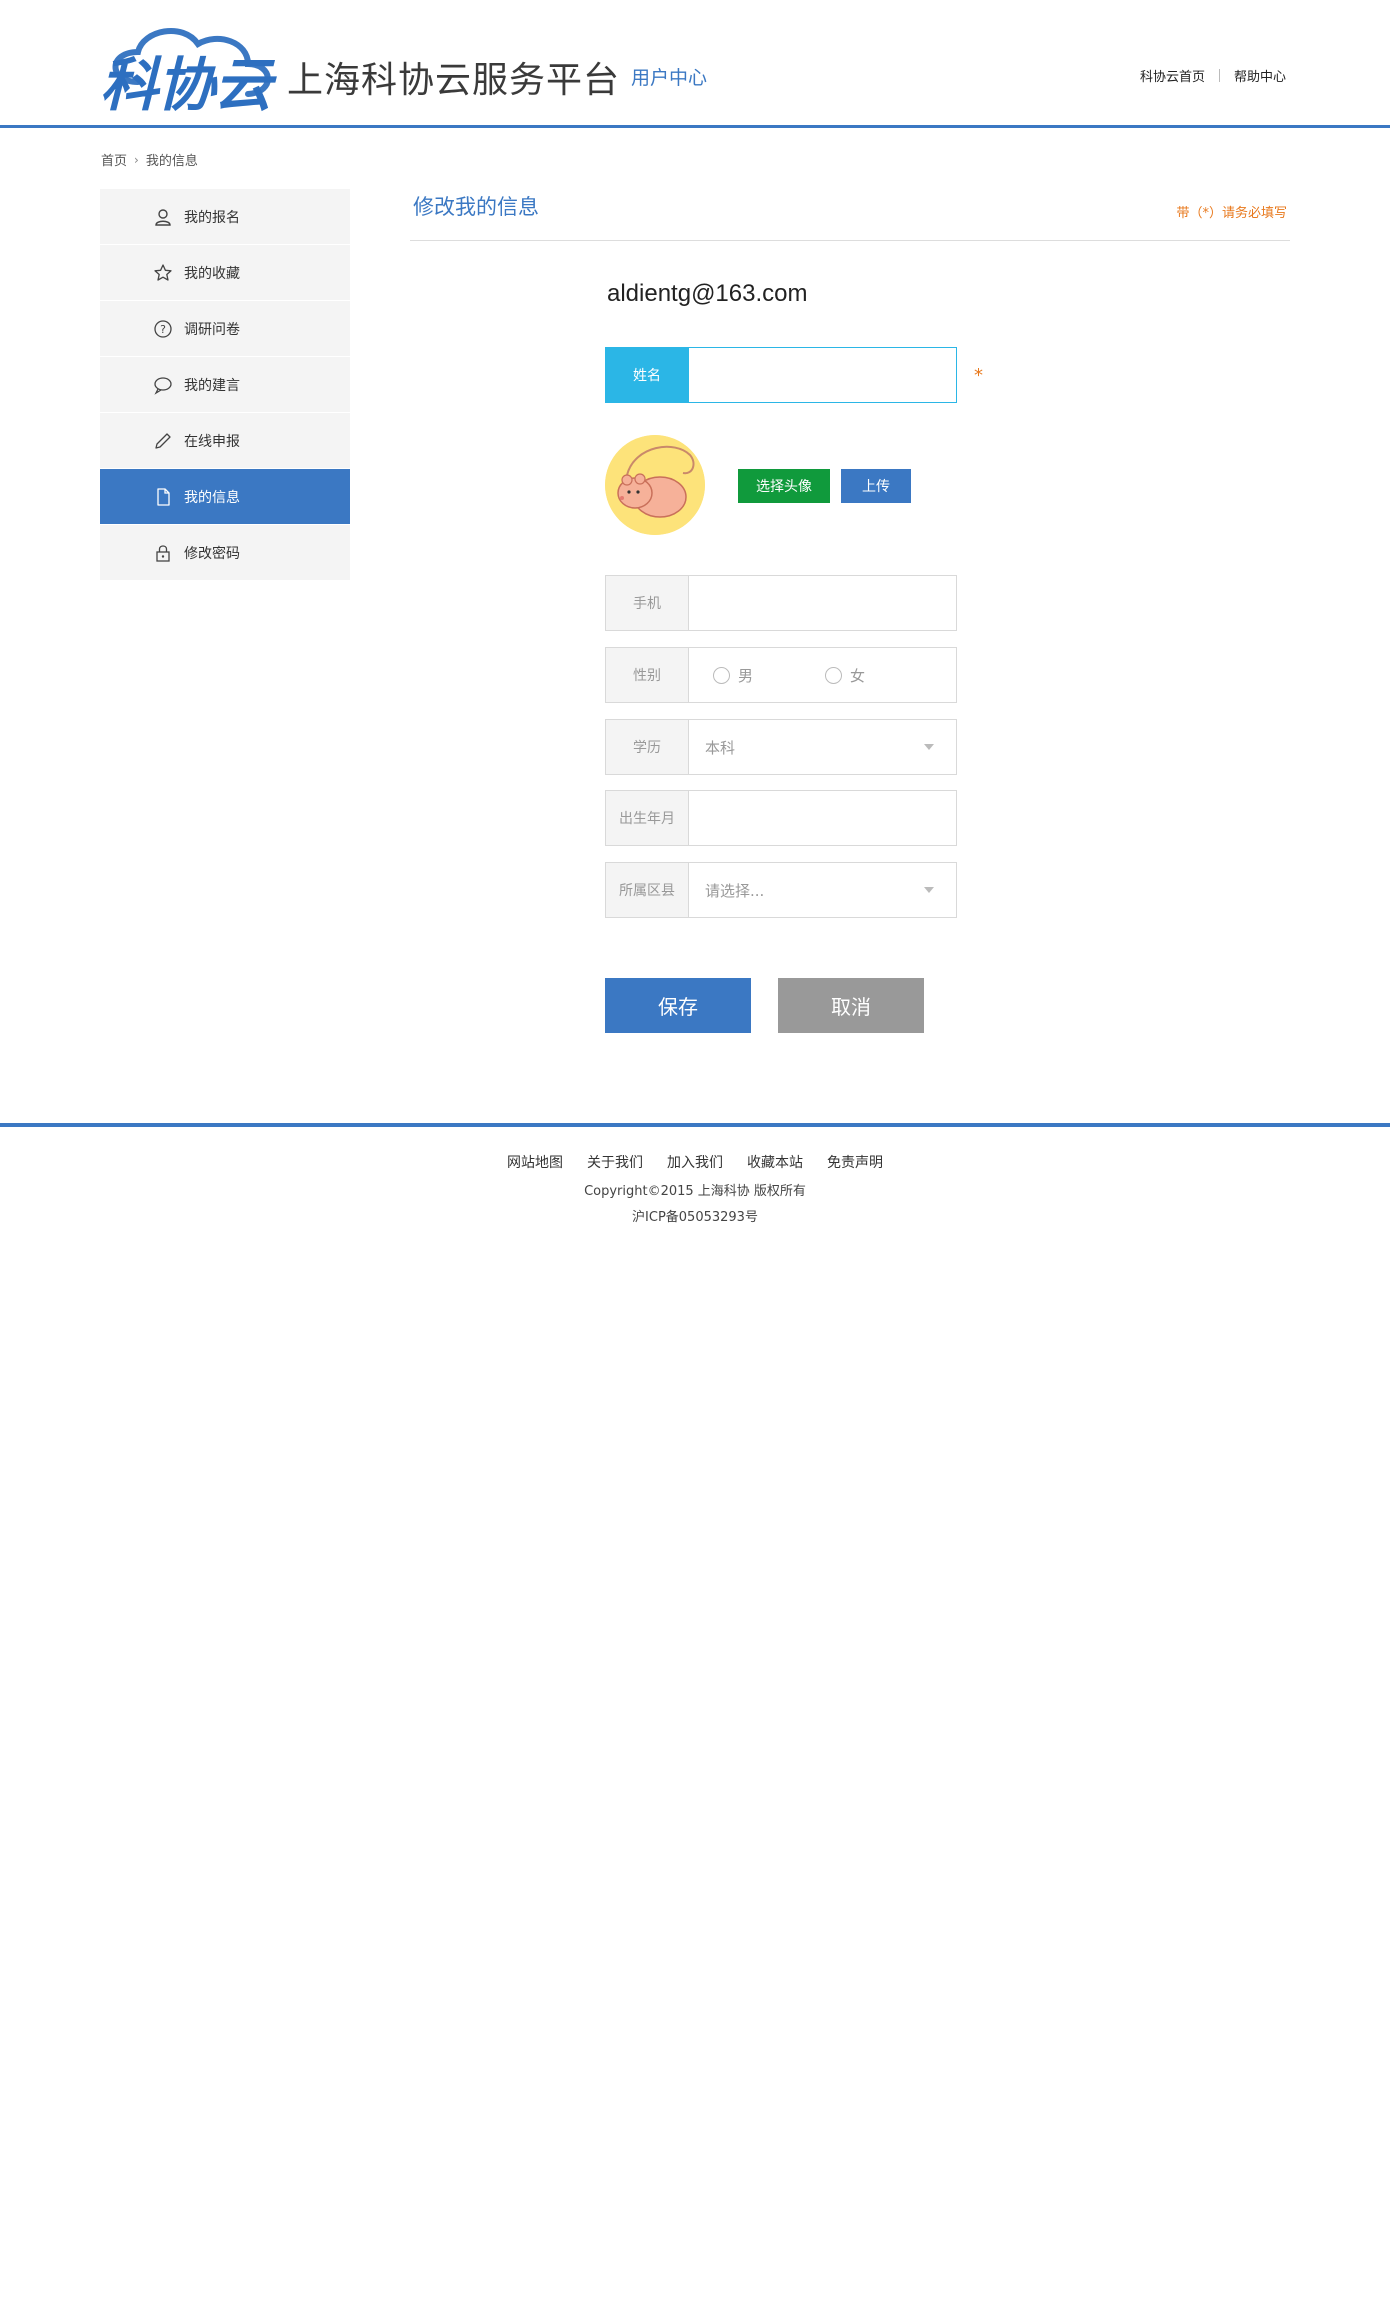 The width and height of the screenshot is (1390, 2317). I want to click on choose-avatar-button: 选择头像, so click(784, 486).